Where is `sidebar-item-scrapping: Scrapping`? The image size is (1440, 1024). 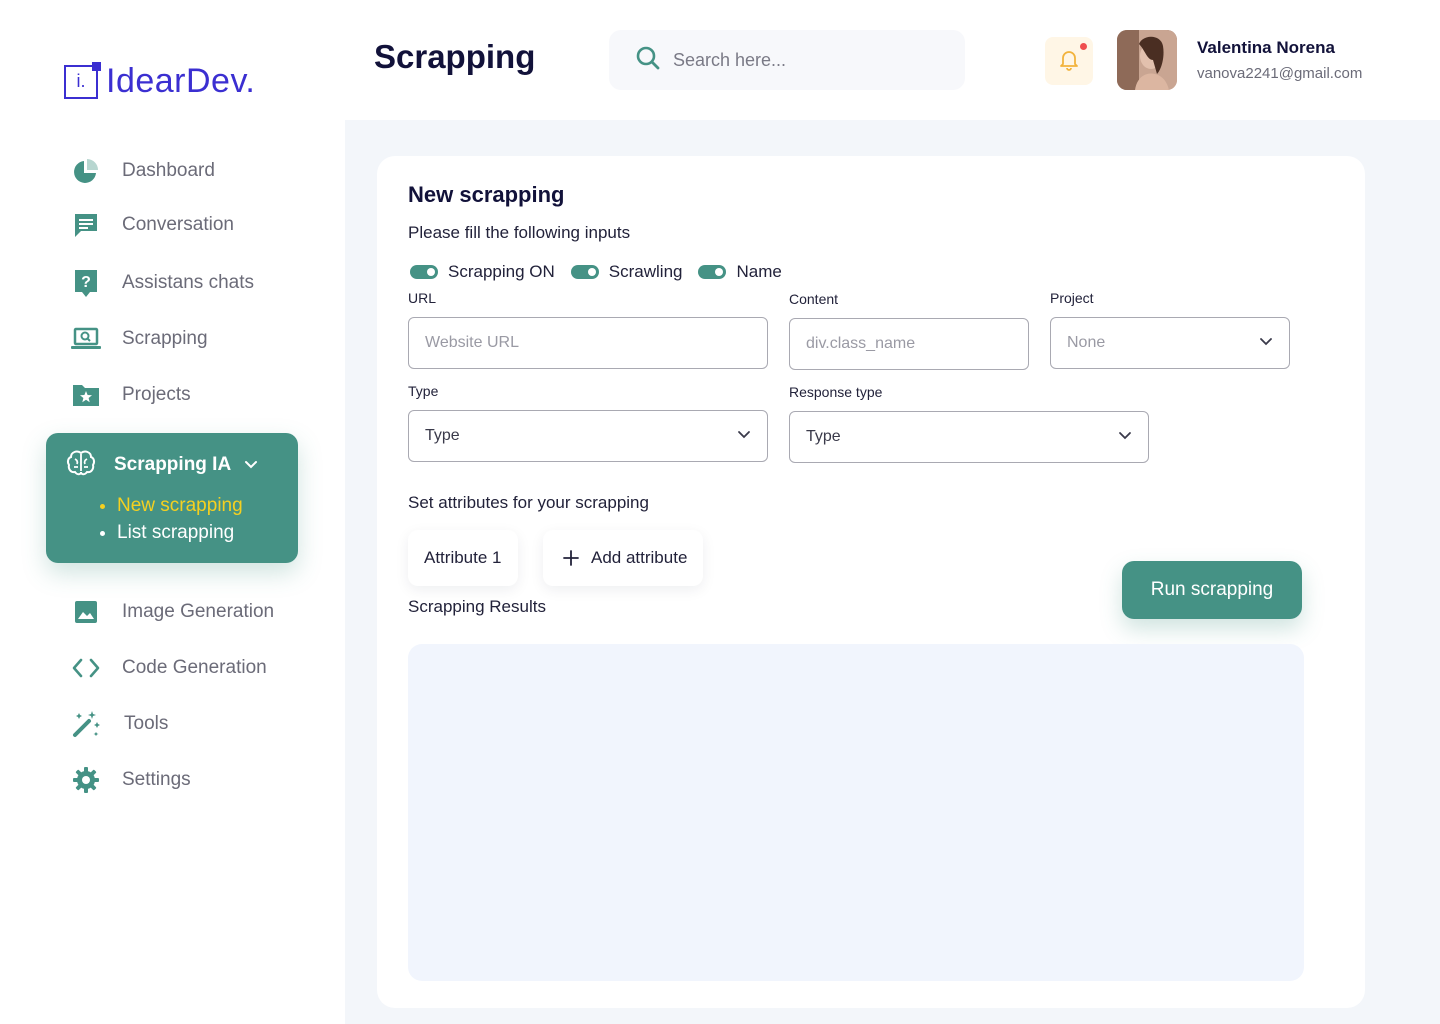 sidebar-item-scrapping: Scrapping is located at coordinates (139, 339).